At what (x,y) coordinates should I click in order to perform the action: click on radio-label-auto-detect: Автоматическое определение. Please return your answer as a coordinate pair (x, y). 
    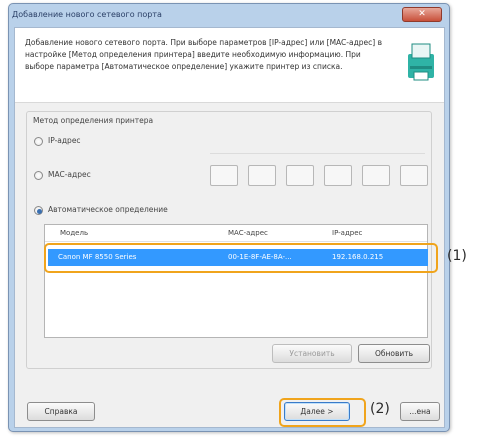
    Looking at the image, I should click on (108, 209).